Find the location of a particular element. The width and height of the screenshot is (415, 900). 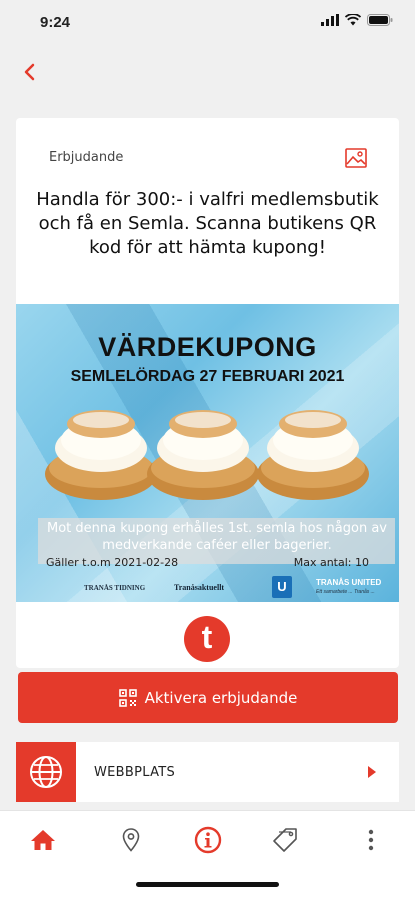

sponsor-logo-tranas-united: TRANÅS UNITED is located at coordinates (349, 582).